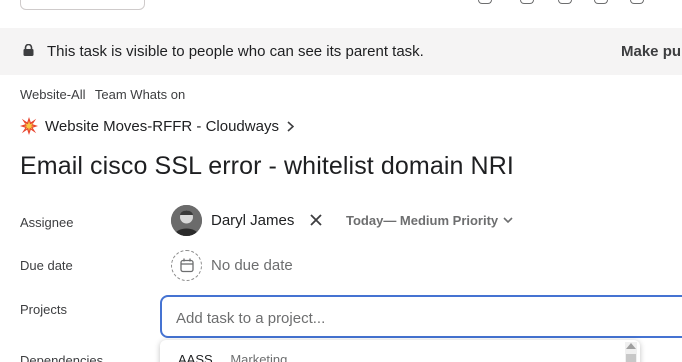 The height and width of the screenshot is (362, 682). I want to click on subtask-icon, so click(527, 2).